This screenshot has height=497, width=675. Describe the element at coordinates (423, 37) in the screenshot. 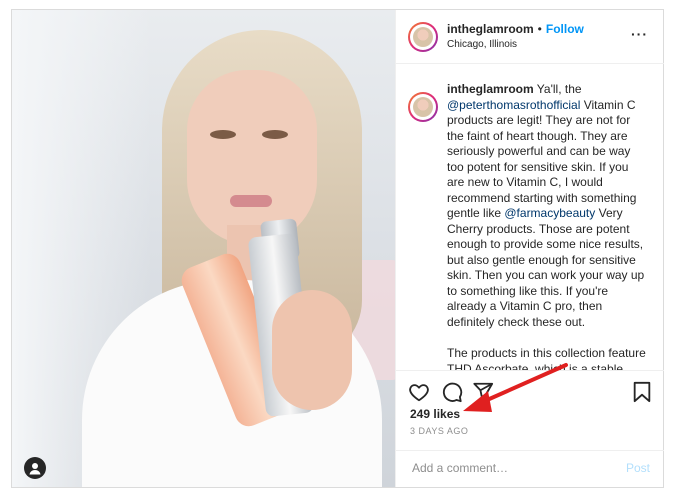

I see `avatar` at that location.